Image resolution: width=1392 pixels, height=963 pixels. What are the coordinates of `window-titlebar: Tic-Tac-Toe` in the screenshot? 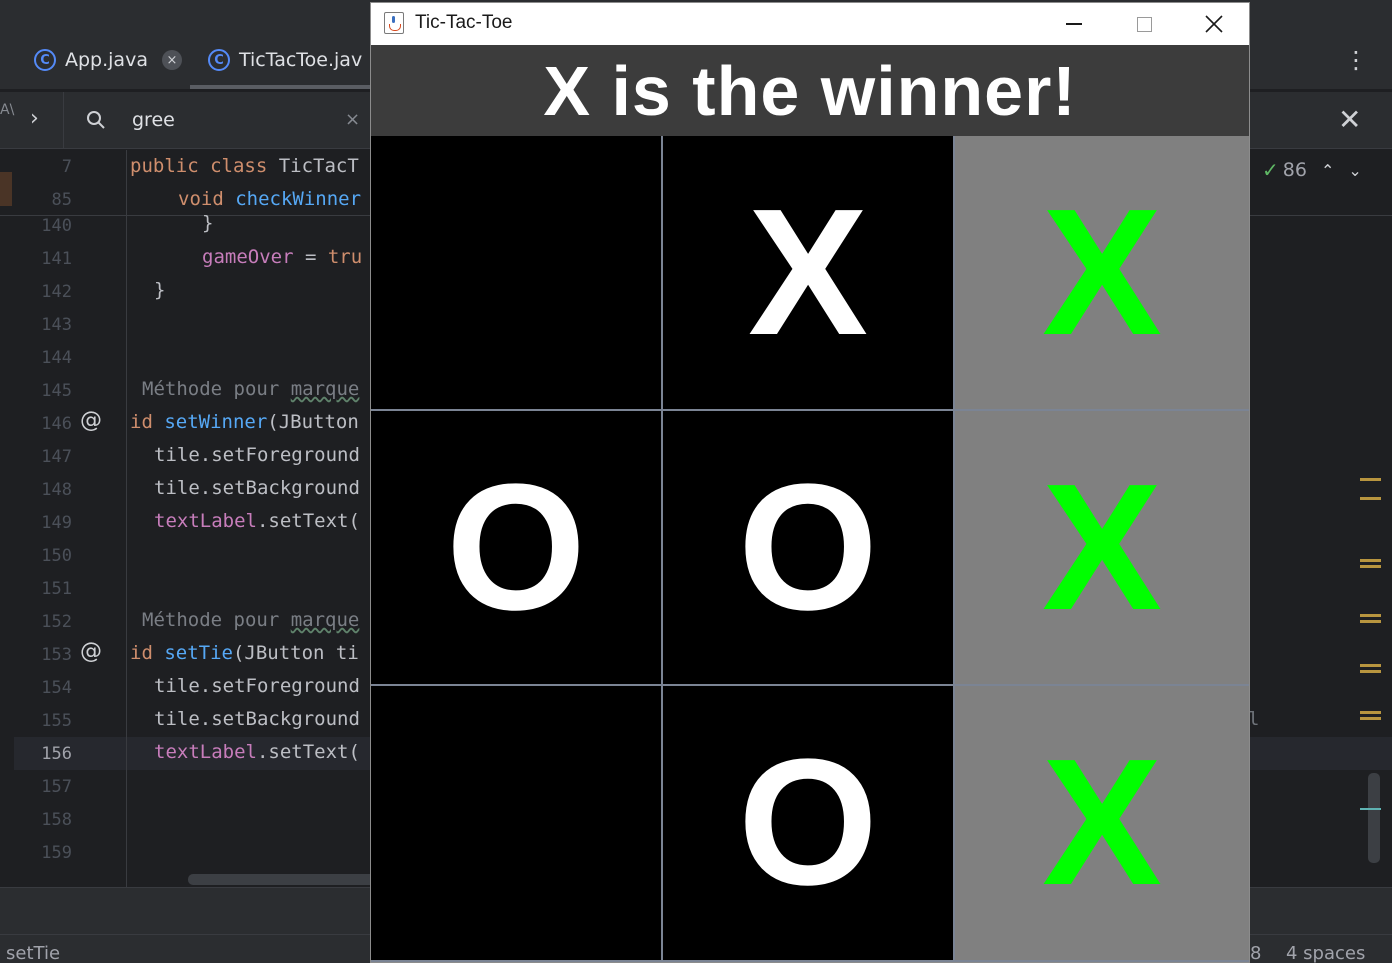 It's located at (810, 24).